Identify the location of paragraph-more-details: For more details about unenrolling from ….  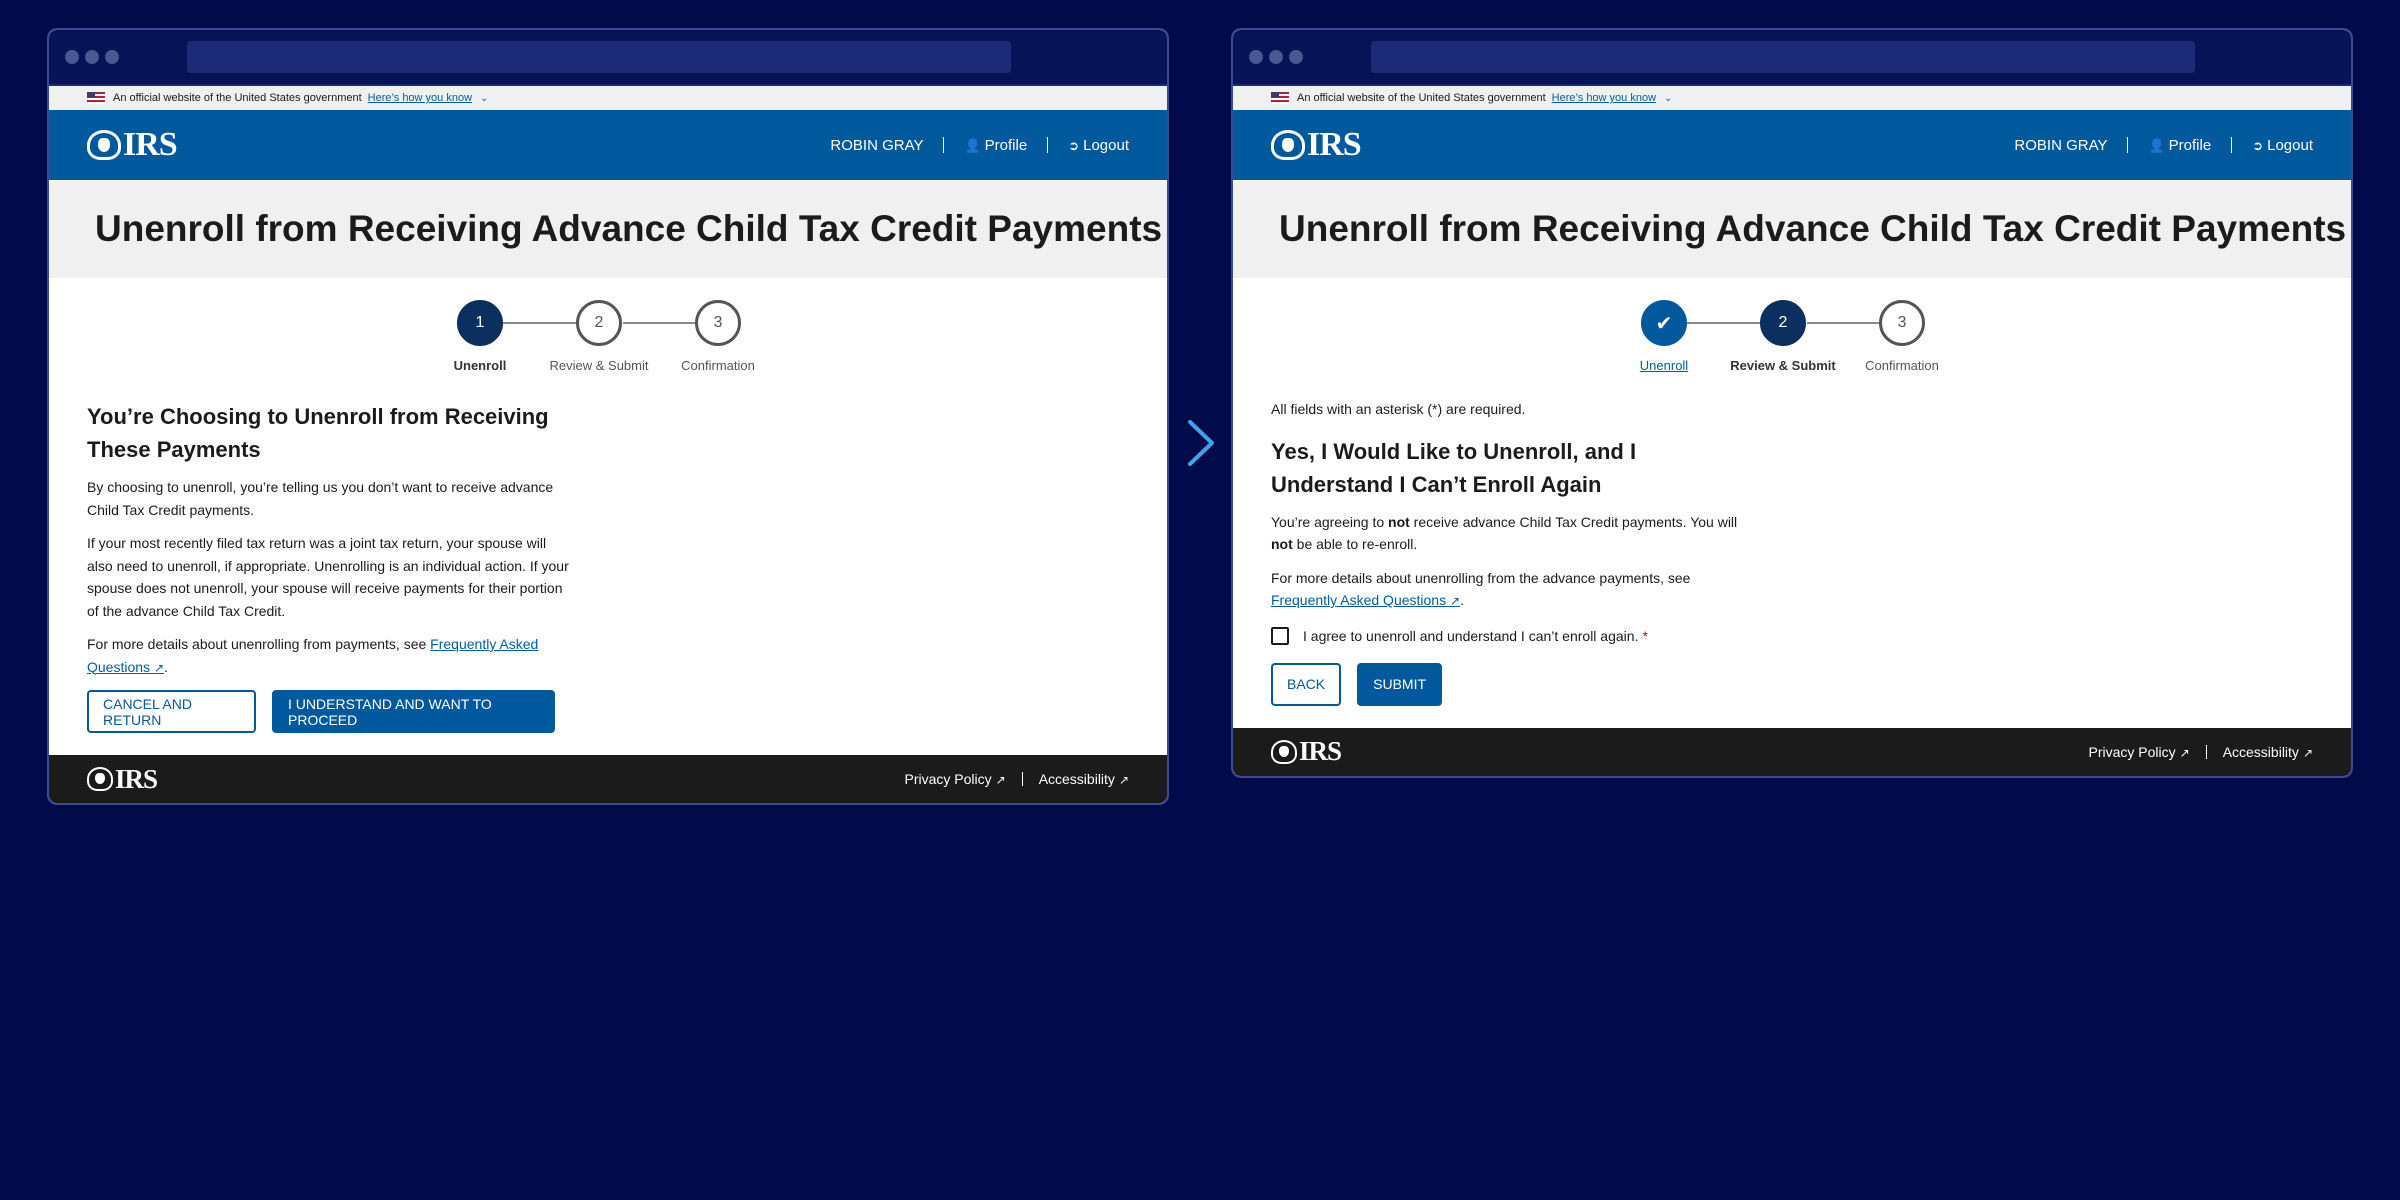
(1513, 590).